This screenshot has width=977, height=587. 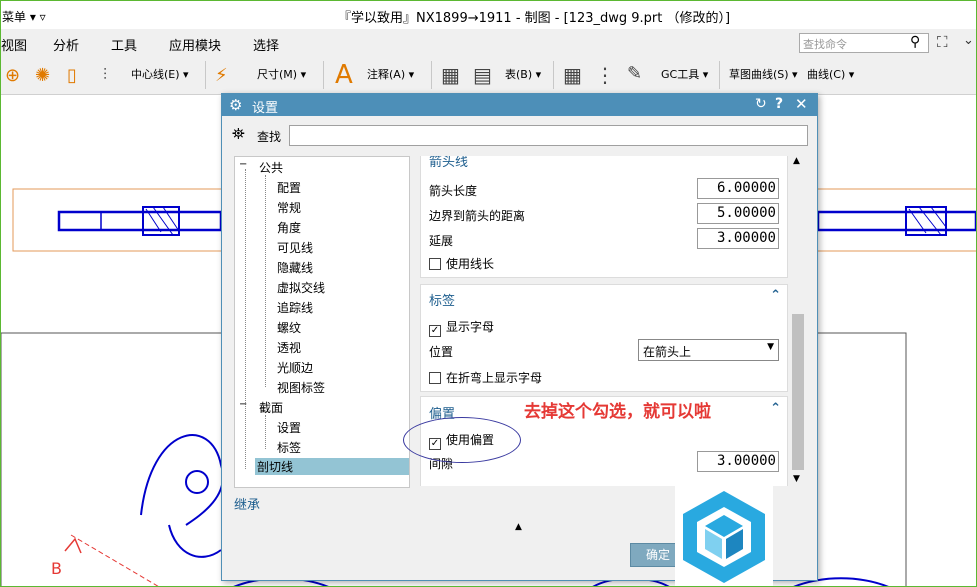 What do you see at coordinates (295, 367) in the screenshot?
I see `tree-item-smooth-edges: 光顺边` at bounding box center [295, 367].